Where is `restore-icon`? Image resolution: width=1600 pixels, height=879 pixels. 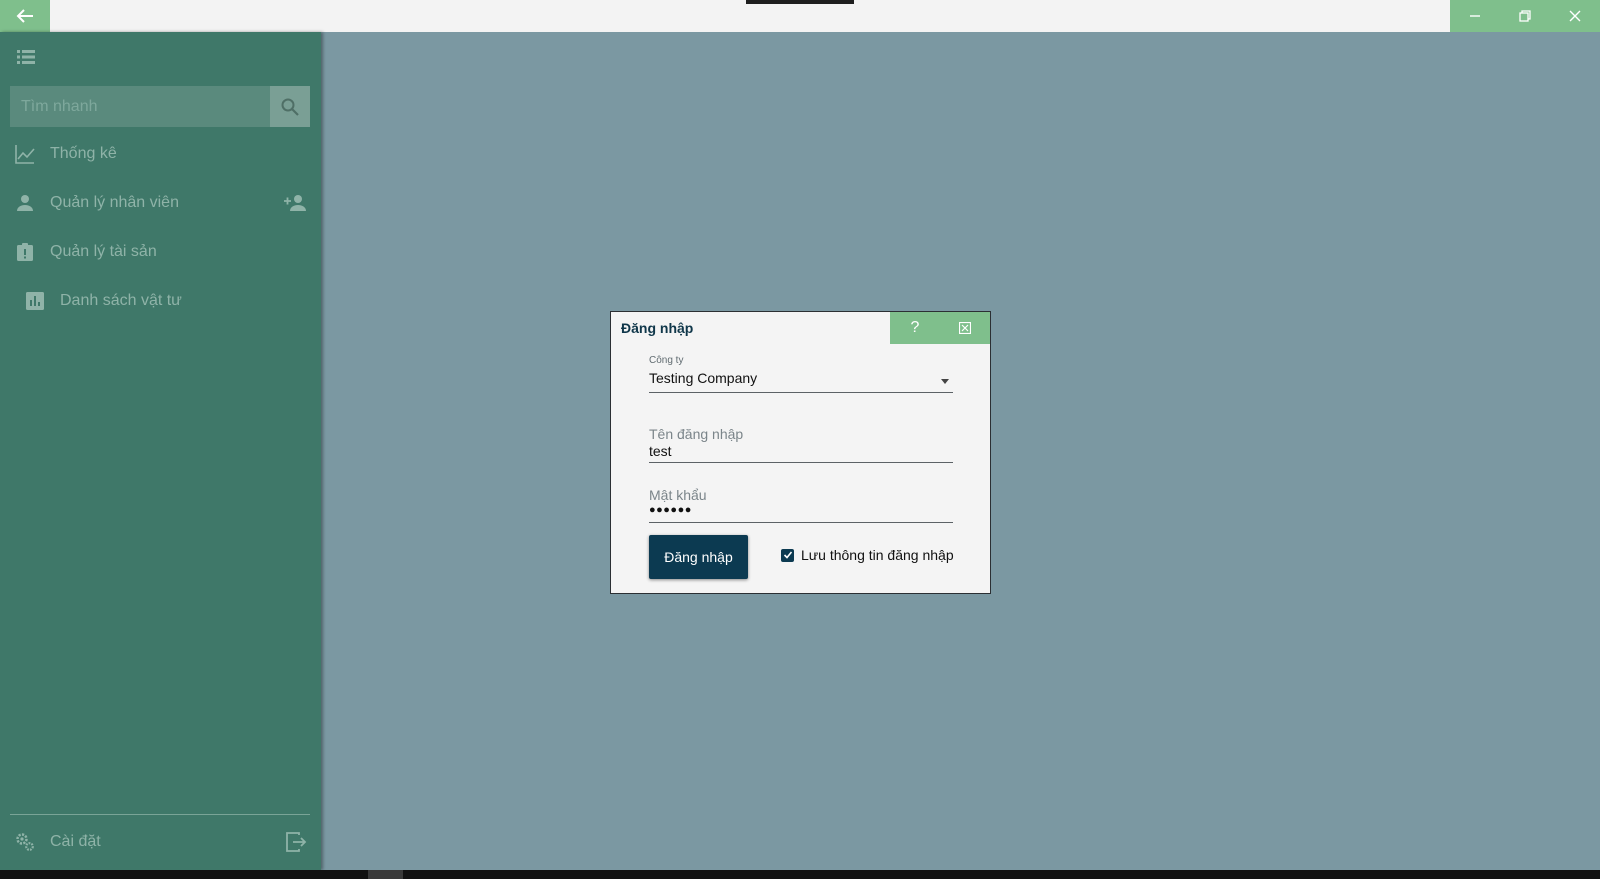 restore-icon is located at coordinates (1525, 16).